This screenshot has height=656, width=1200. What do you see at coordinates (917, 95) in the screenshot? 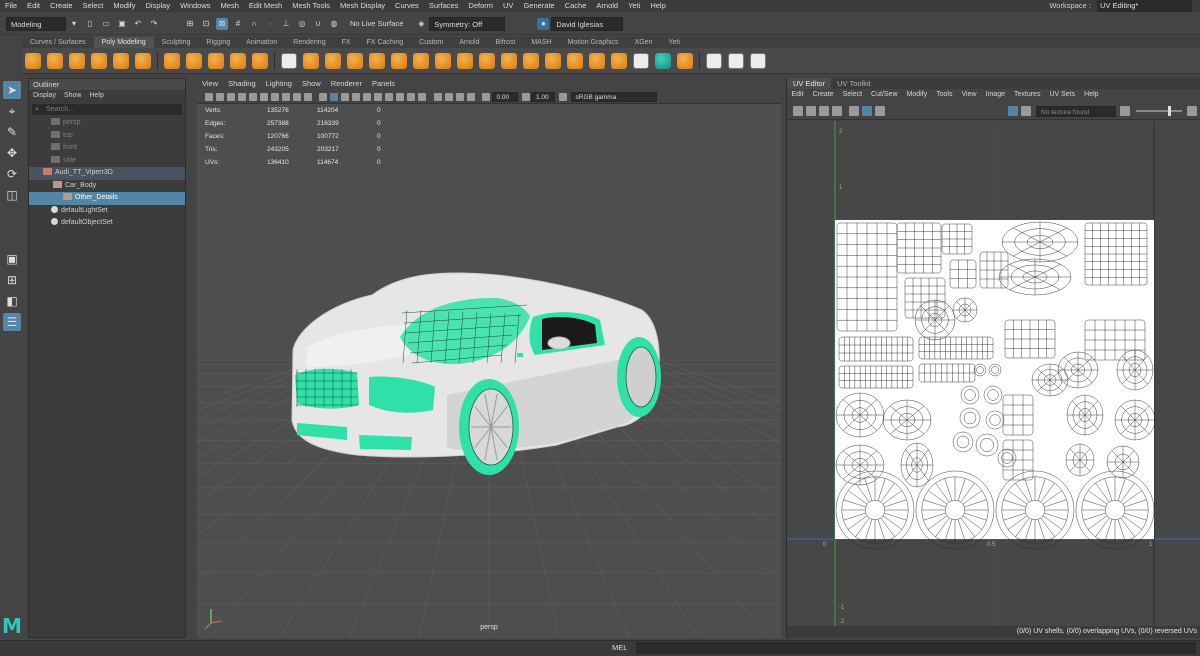
I see `uv-menu-modify: Modify` at bounding box center [917, 95].